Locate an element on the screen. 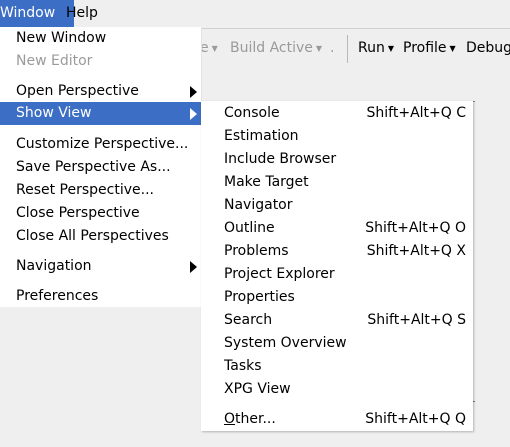  menu-bar: Window Help is located at coordinates (255, 13).